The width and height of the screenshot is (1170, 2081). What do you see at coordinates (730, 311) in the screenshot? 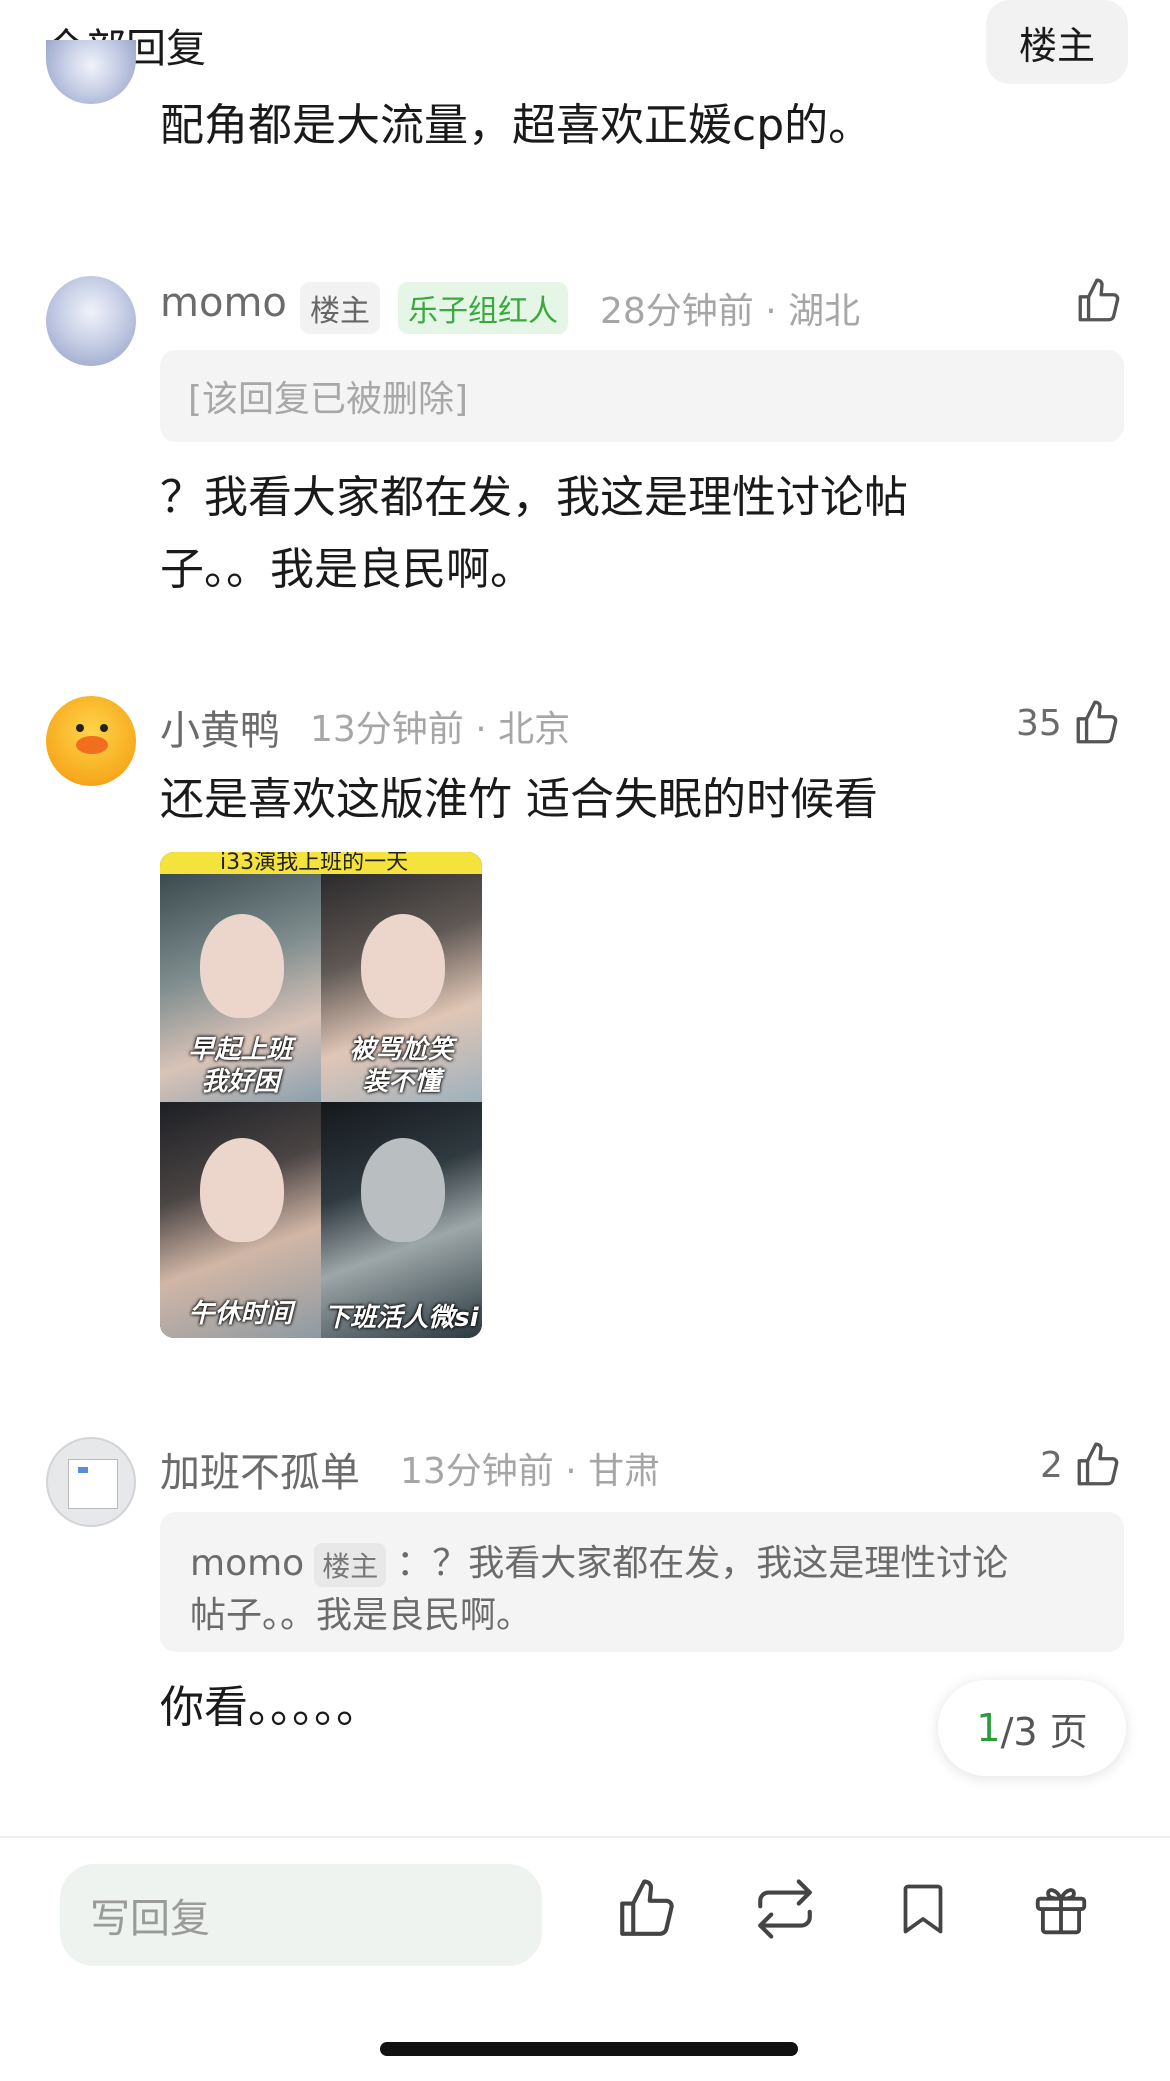
I see `comment-meta: 28分钟前 · 湖北` at bounding box center [730, 311].